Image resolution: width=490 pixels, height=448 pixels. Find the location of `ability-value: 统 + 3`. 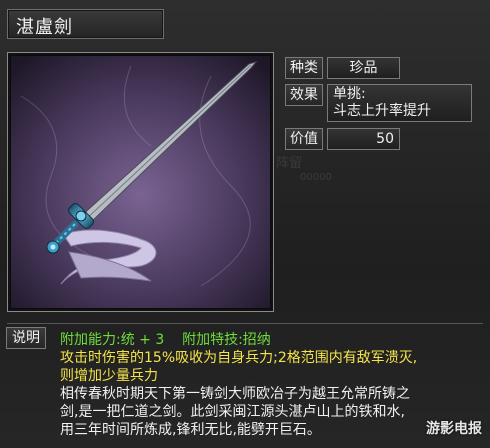

ability-value: 统 + 3 is located at coordinates (142, 340).